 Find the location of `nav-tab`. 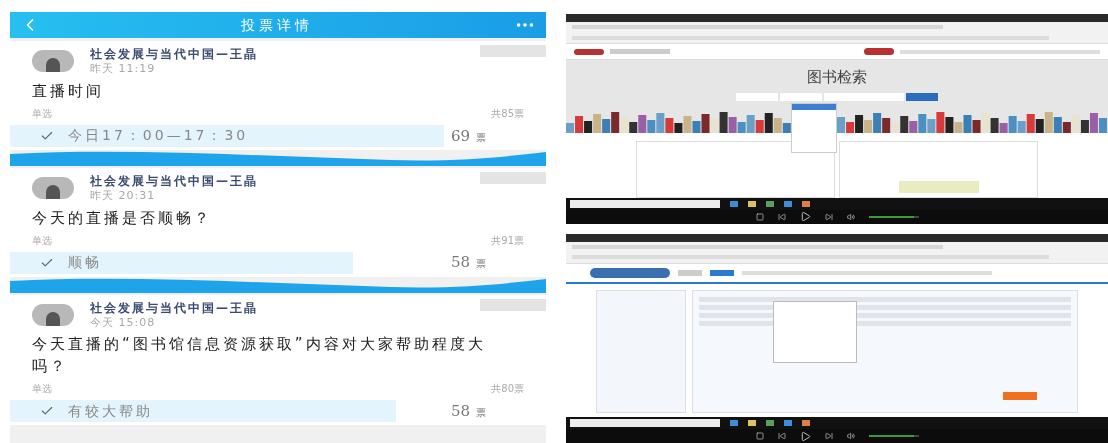

nav-tab is located at coordinates (722, 272).